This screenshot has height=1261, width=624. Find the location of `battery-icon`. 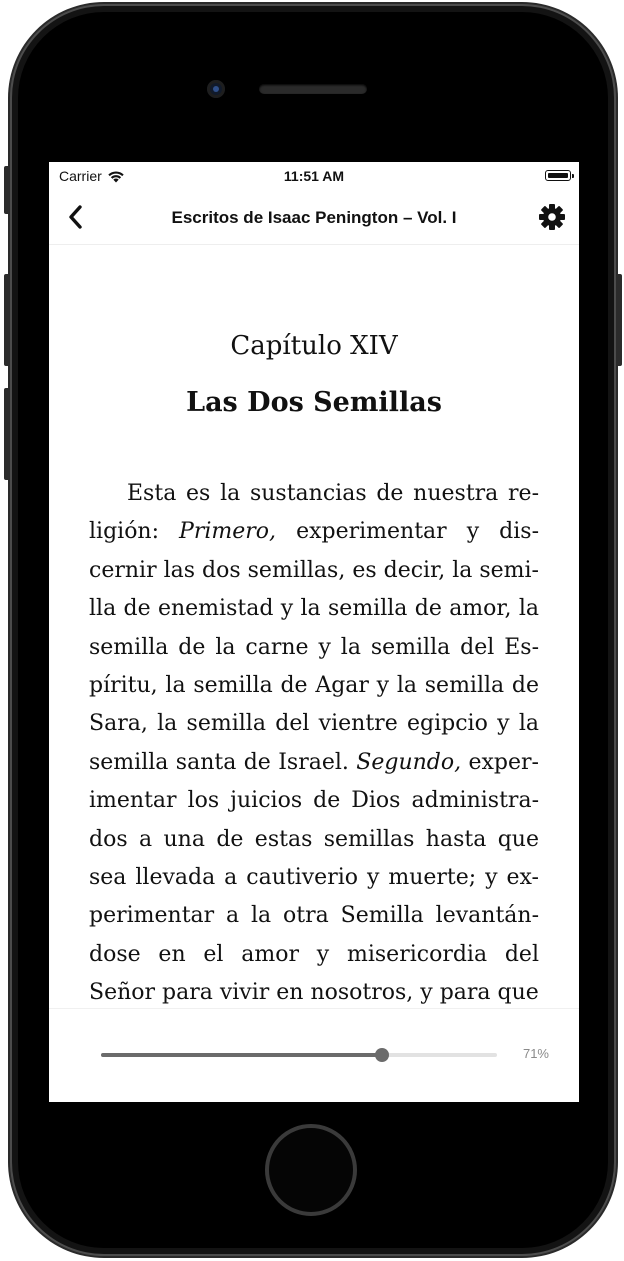

battery-icon is located at coordinates (559, 175).